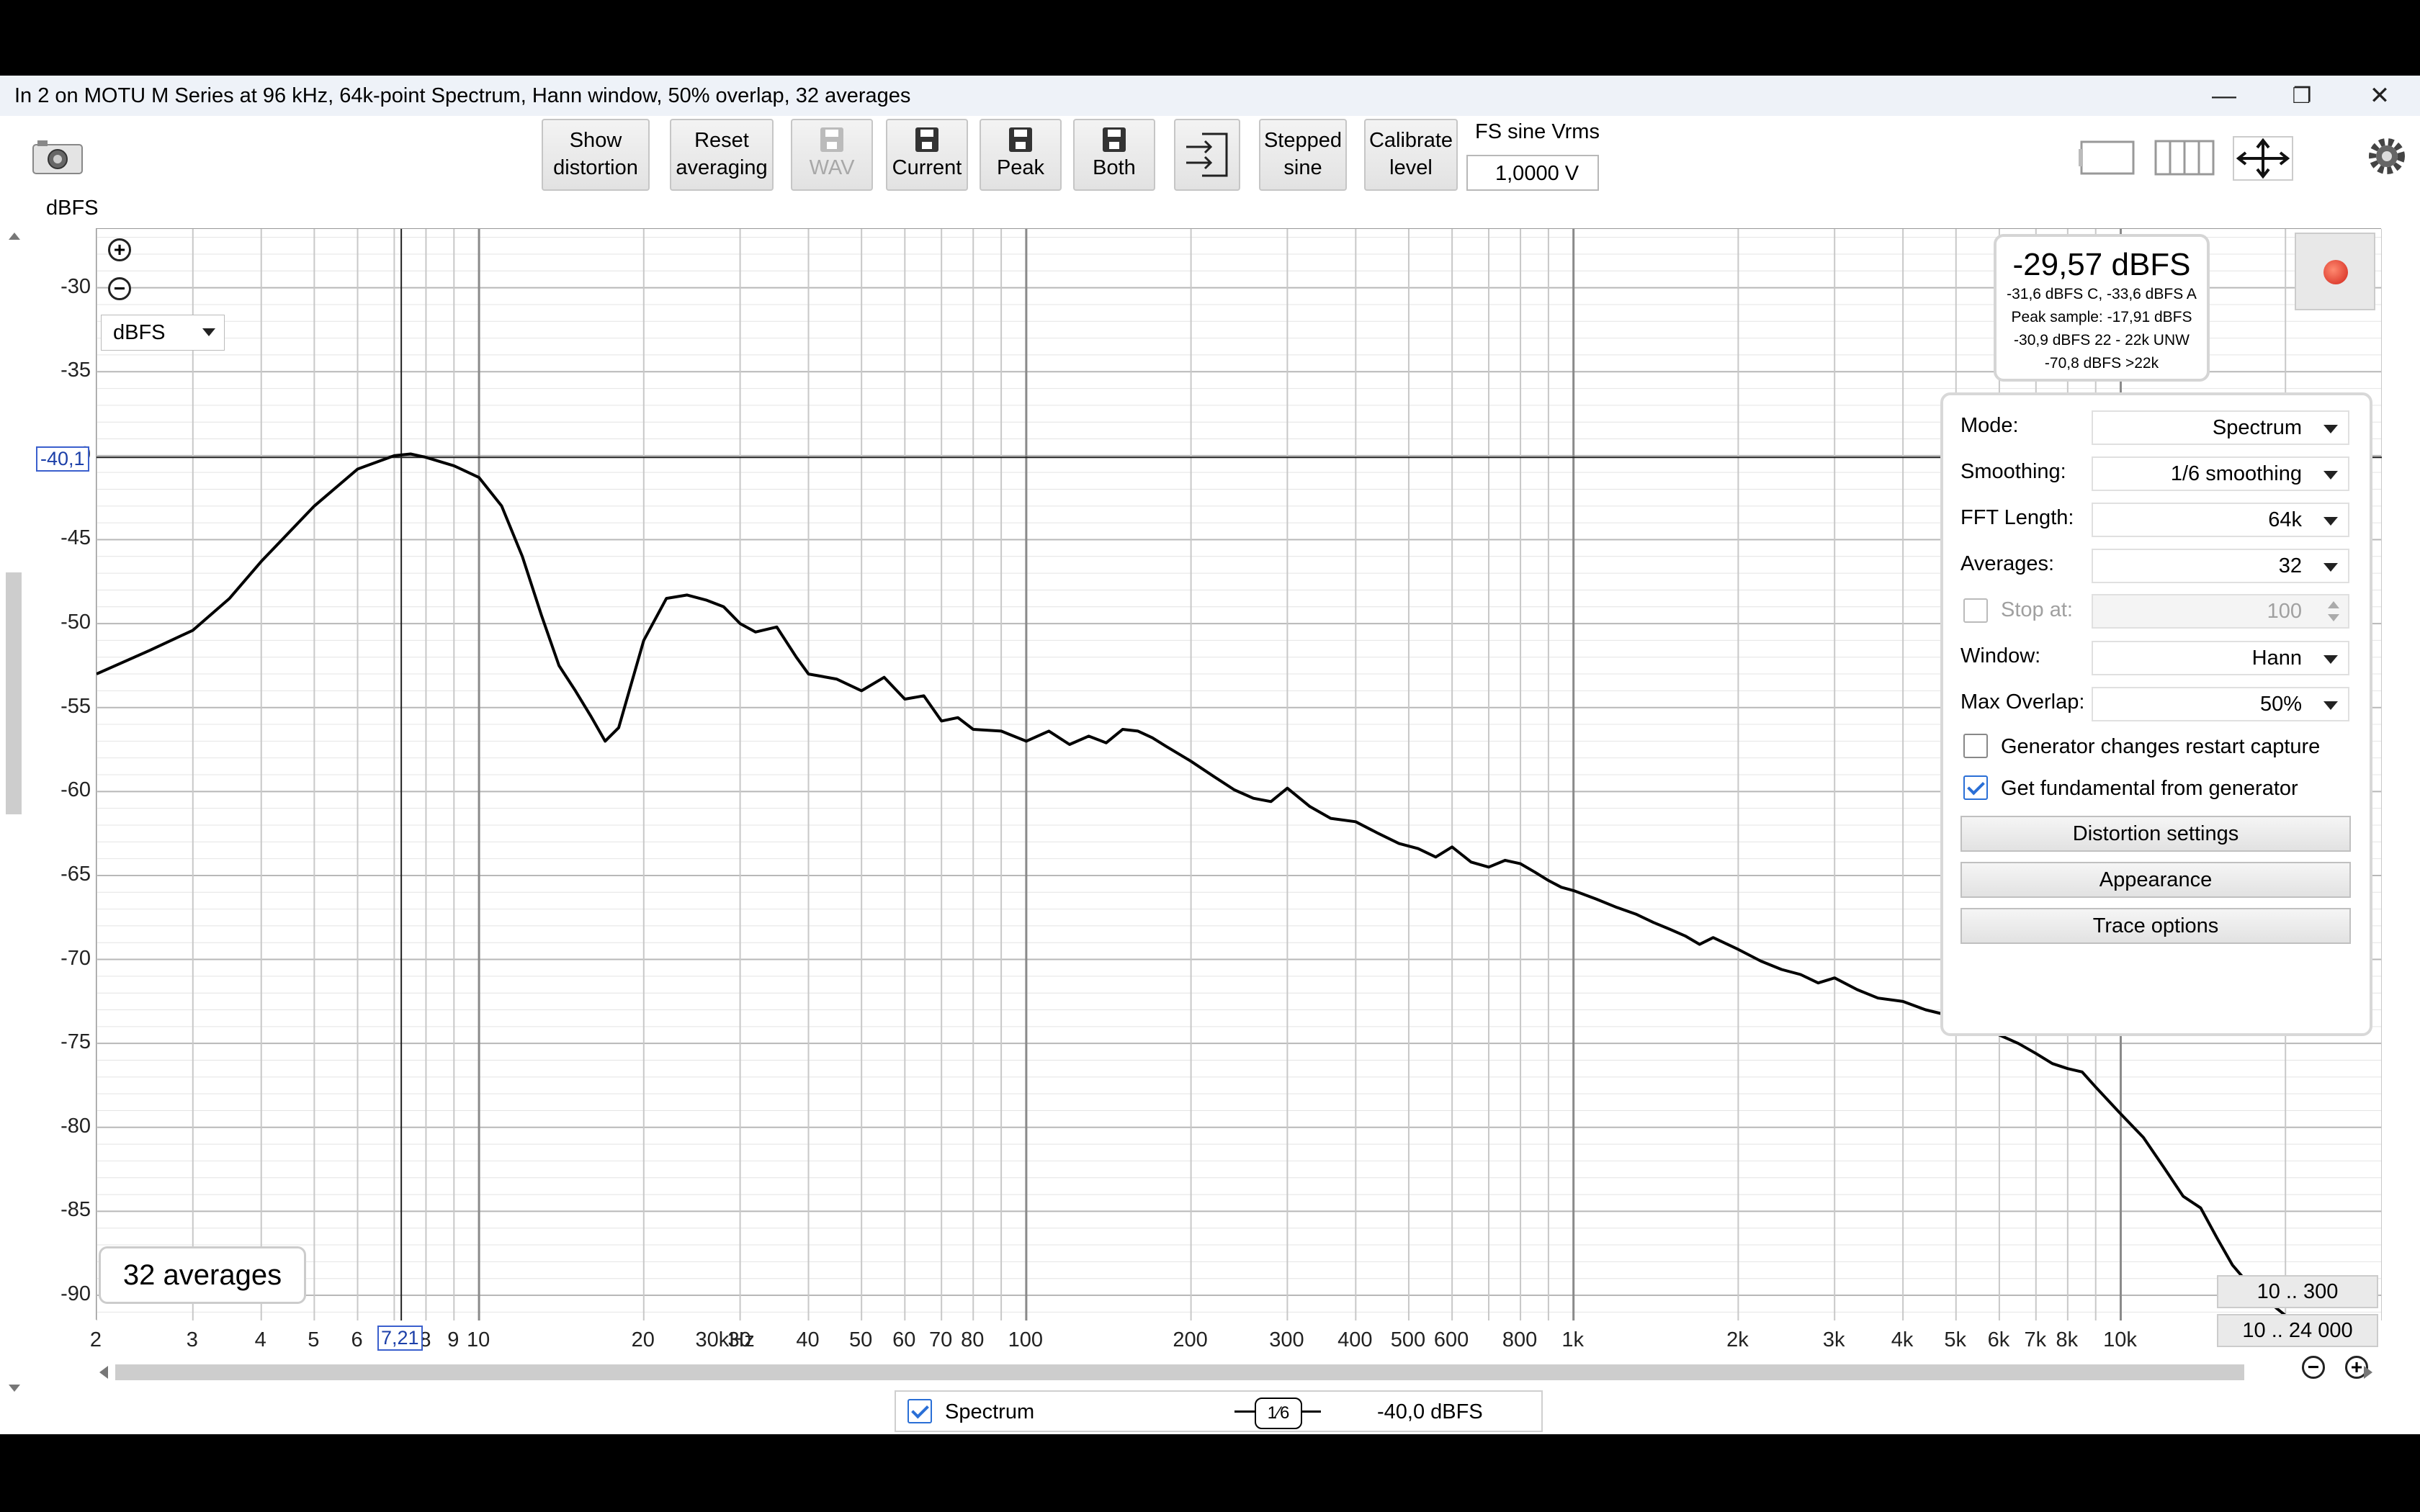  Describe the element at coordinates (920, 1411) in the screenshot. I see `spectrum-trace-checkbox` at that location.